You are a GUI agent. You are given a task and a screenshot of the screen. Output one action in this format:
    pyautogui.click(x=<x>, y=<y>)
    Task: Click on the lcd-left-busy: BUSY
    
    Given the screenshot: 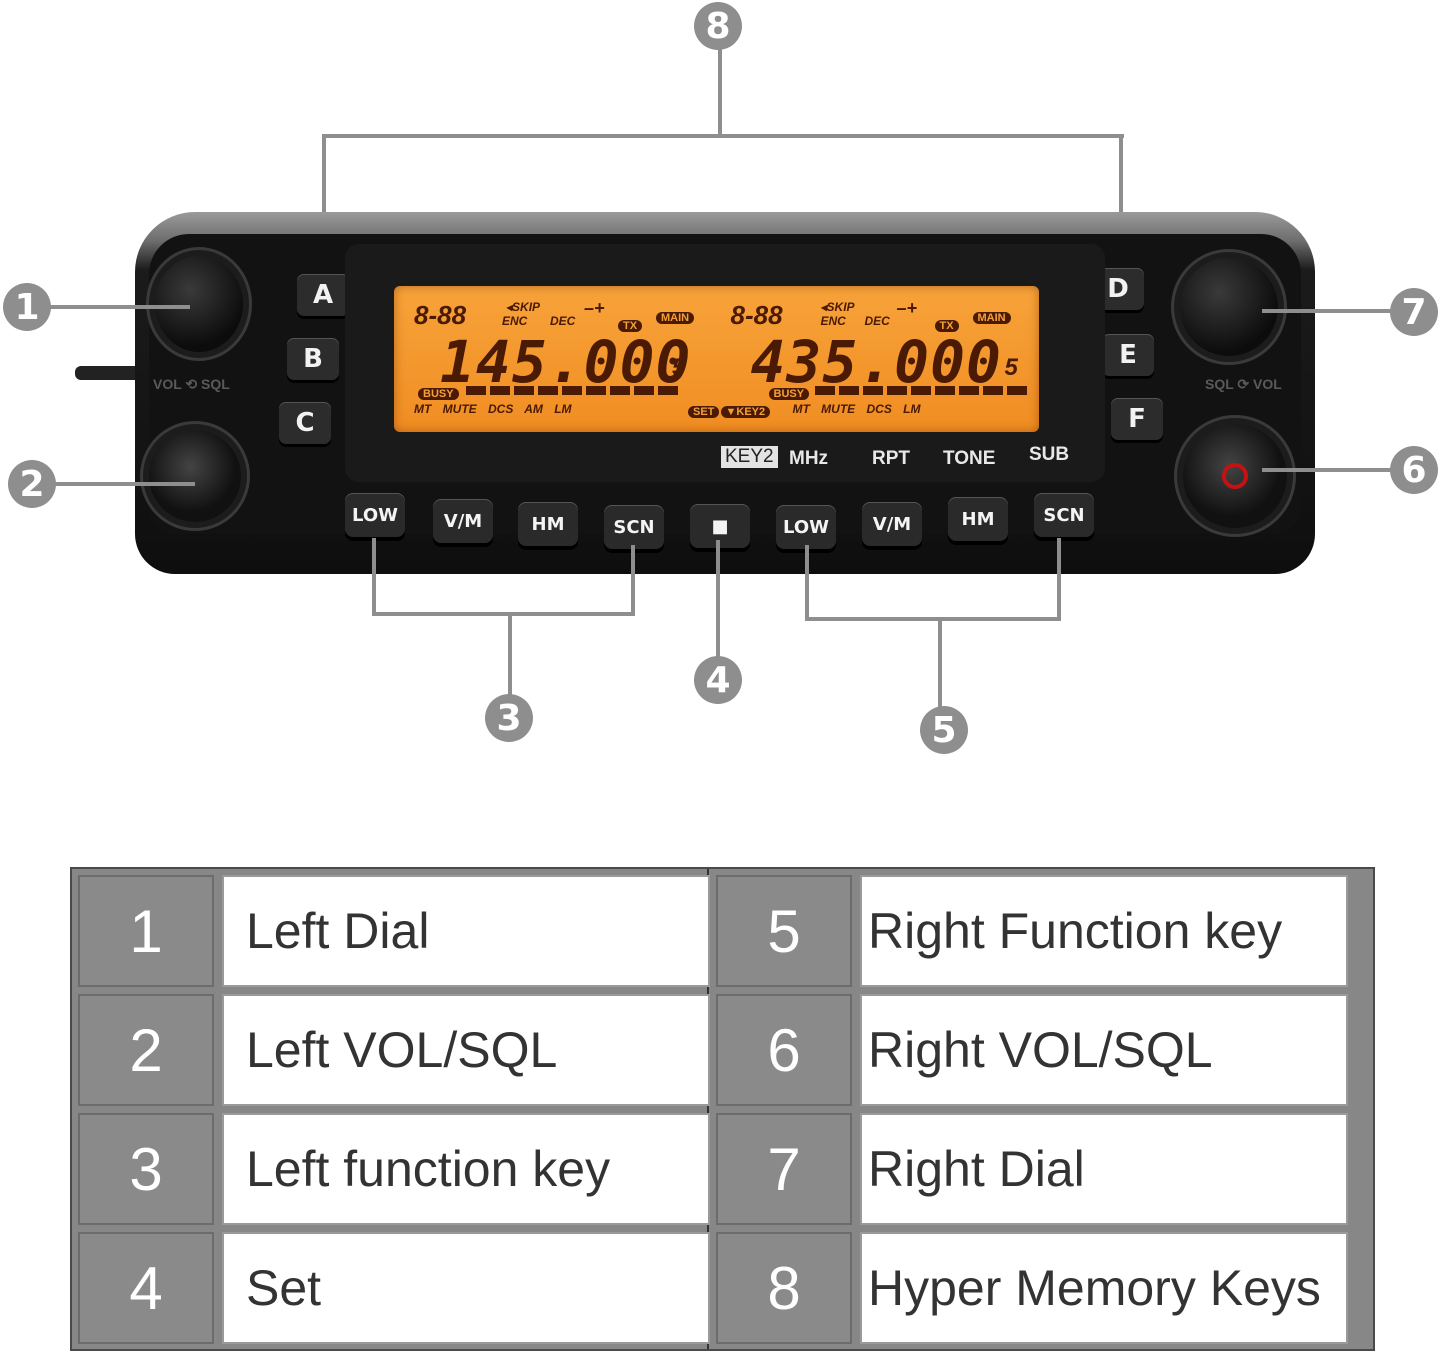 What is the action you would take?
    pyautogui.click(x=438, y=393)
    